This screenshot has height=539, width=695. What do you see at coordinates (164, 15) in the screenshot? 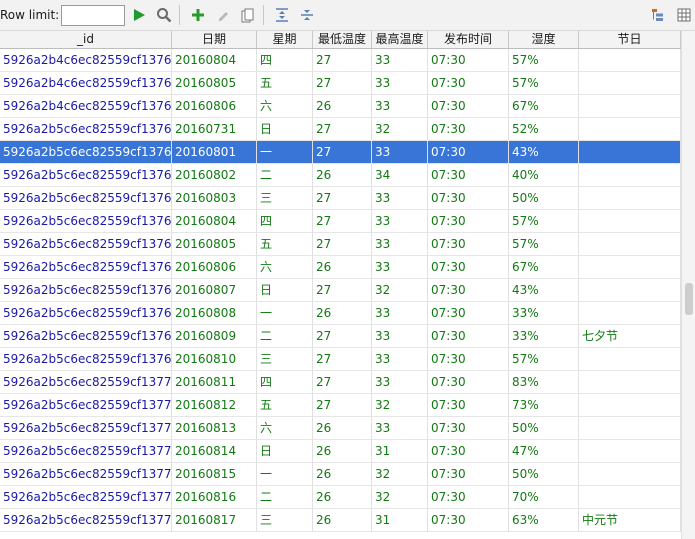
I see `search-icon` at bounding box center [164, 15].